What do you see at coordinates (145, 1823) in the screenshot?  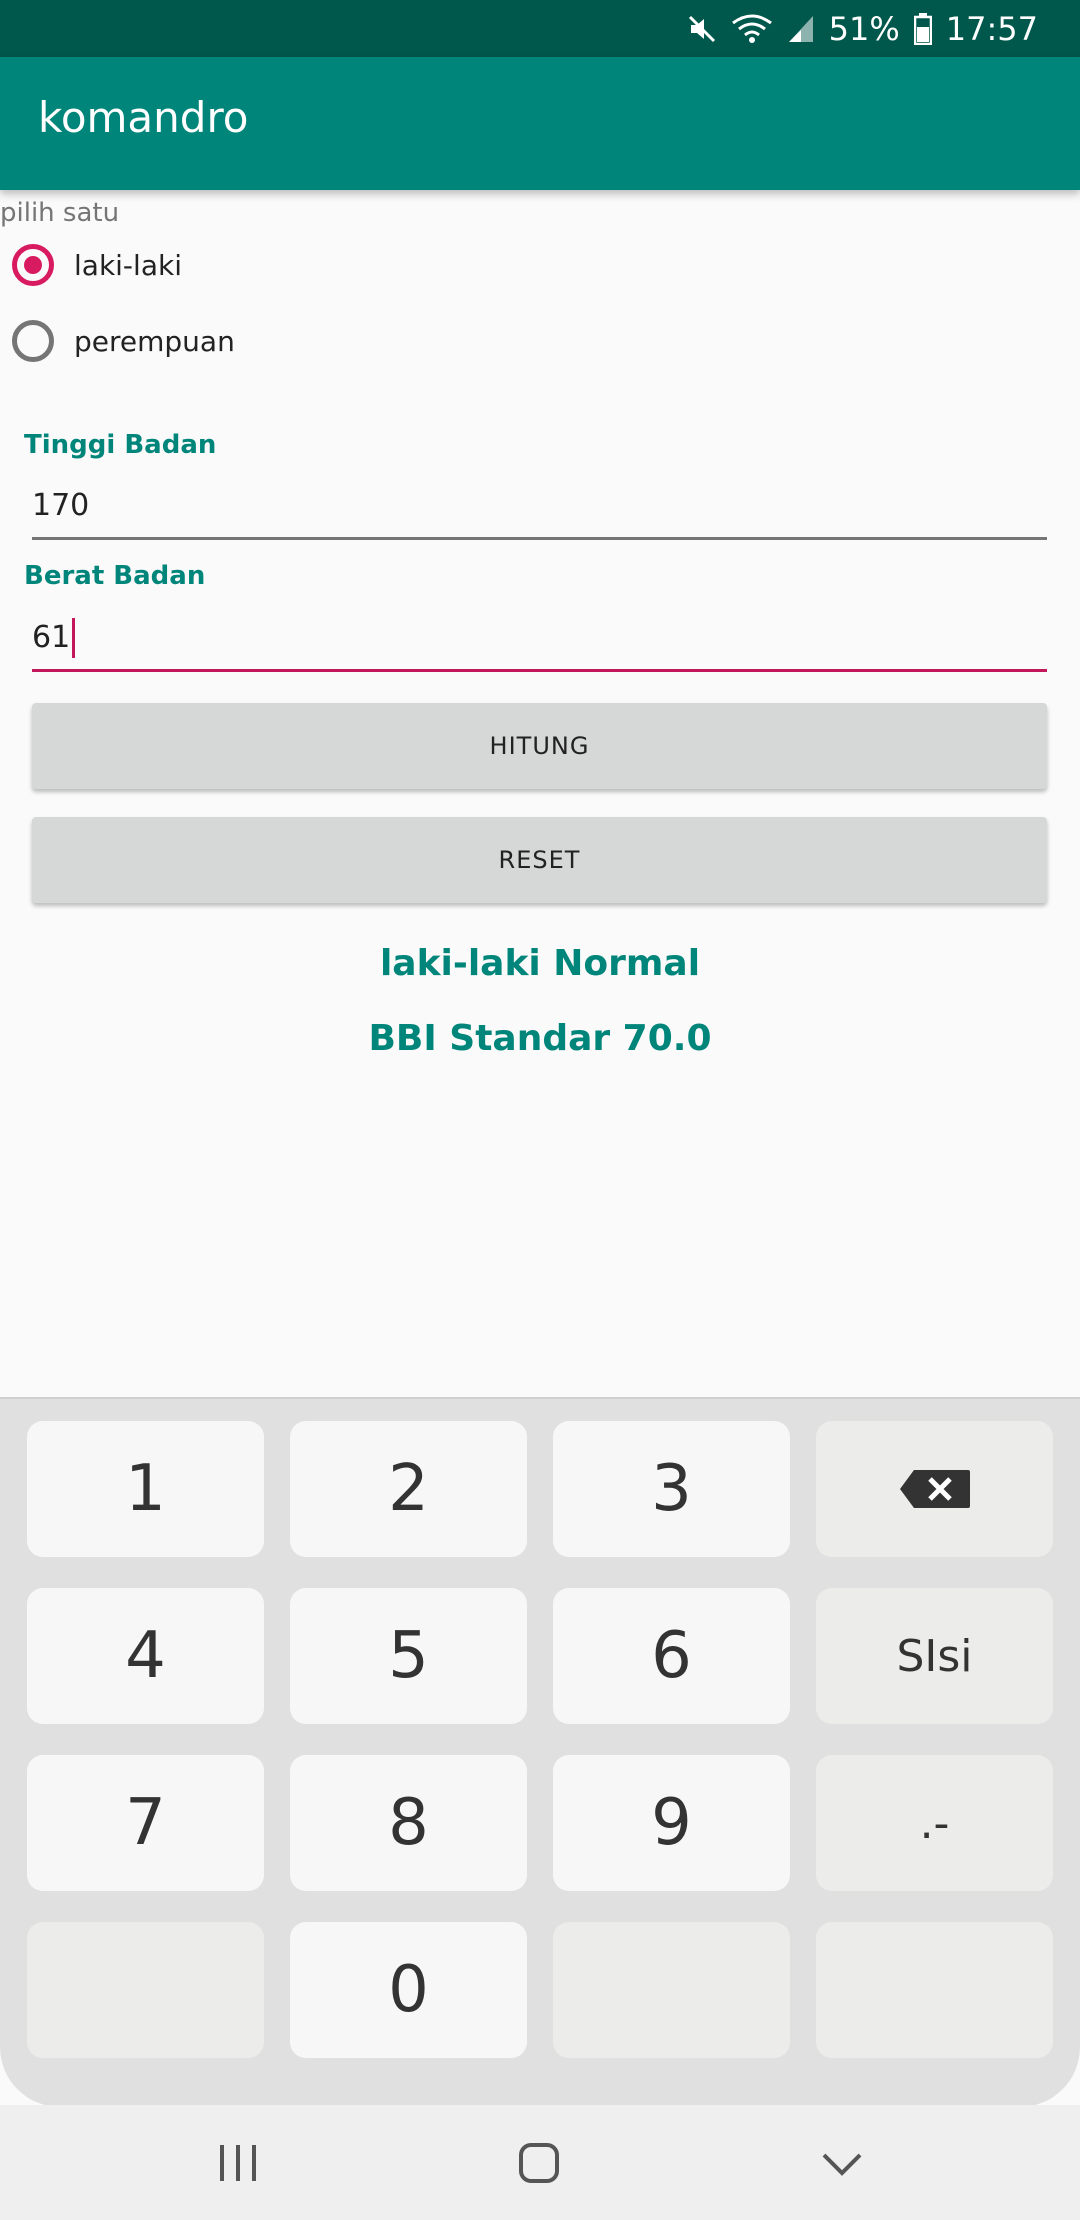 I see `key-7: 7` at bounding box center [145, 1823].